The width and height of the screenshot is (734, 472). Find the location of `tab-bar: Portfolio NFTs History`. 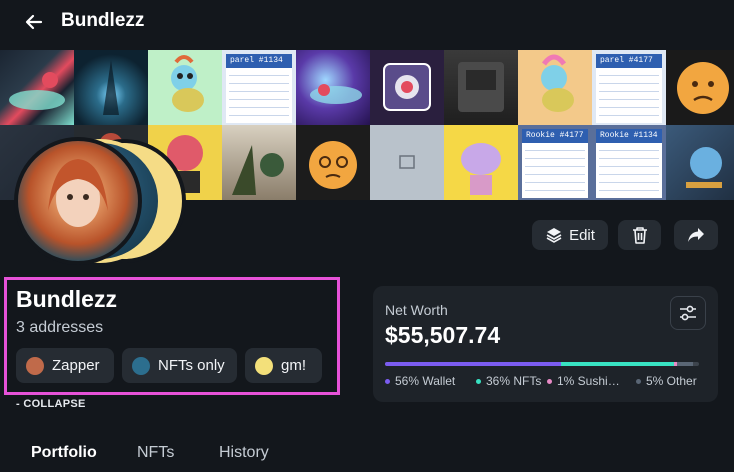

tab-bar: Portfolio NFTs History is located at coordinates (367, 454).